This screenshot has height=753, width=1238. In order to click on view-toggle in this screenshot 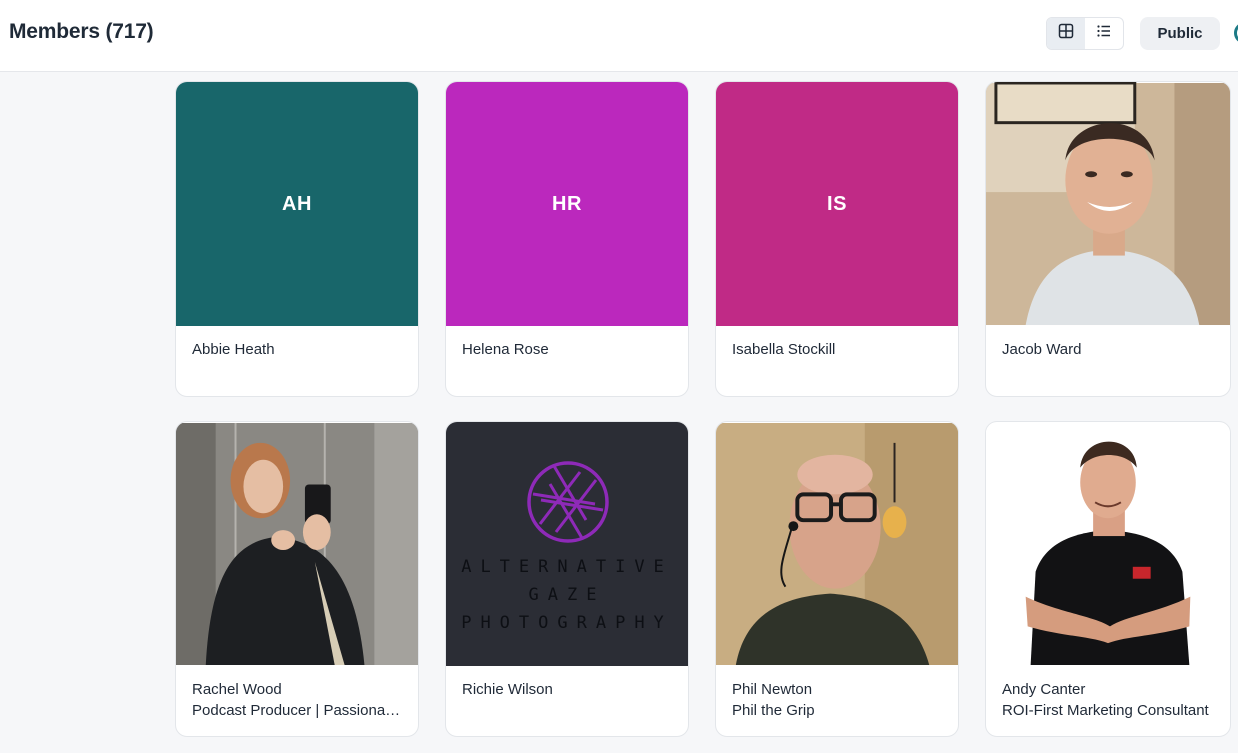, I will do `click(1085, 33)`.